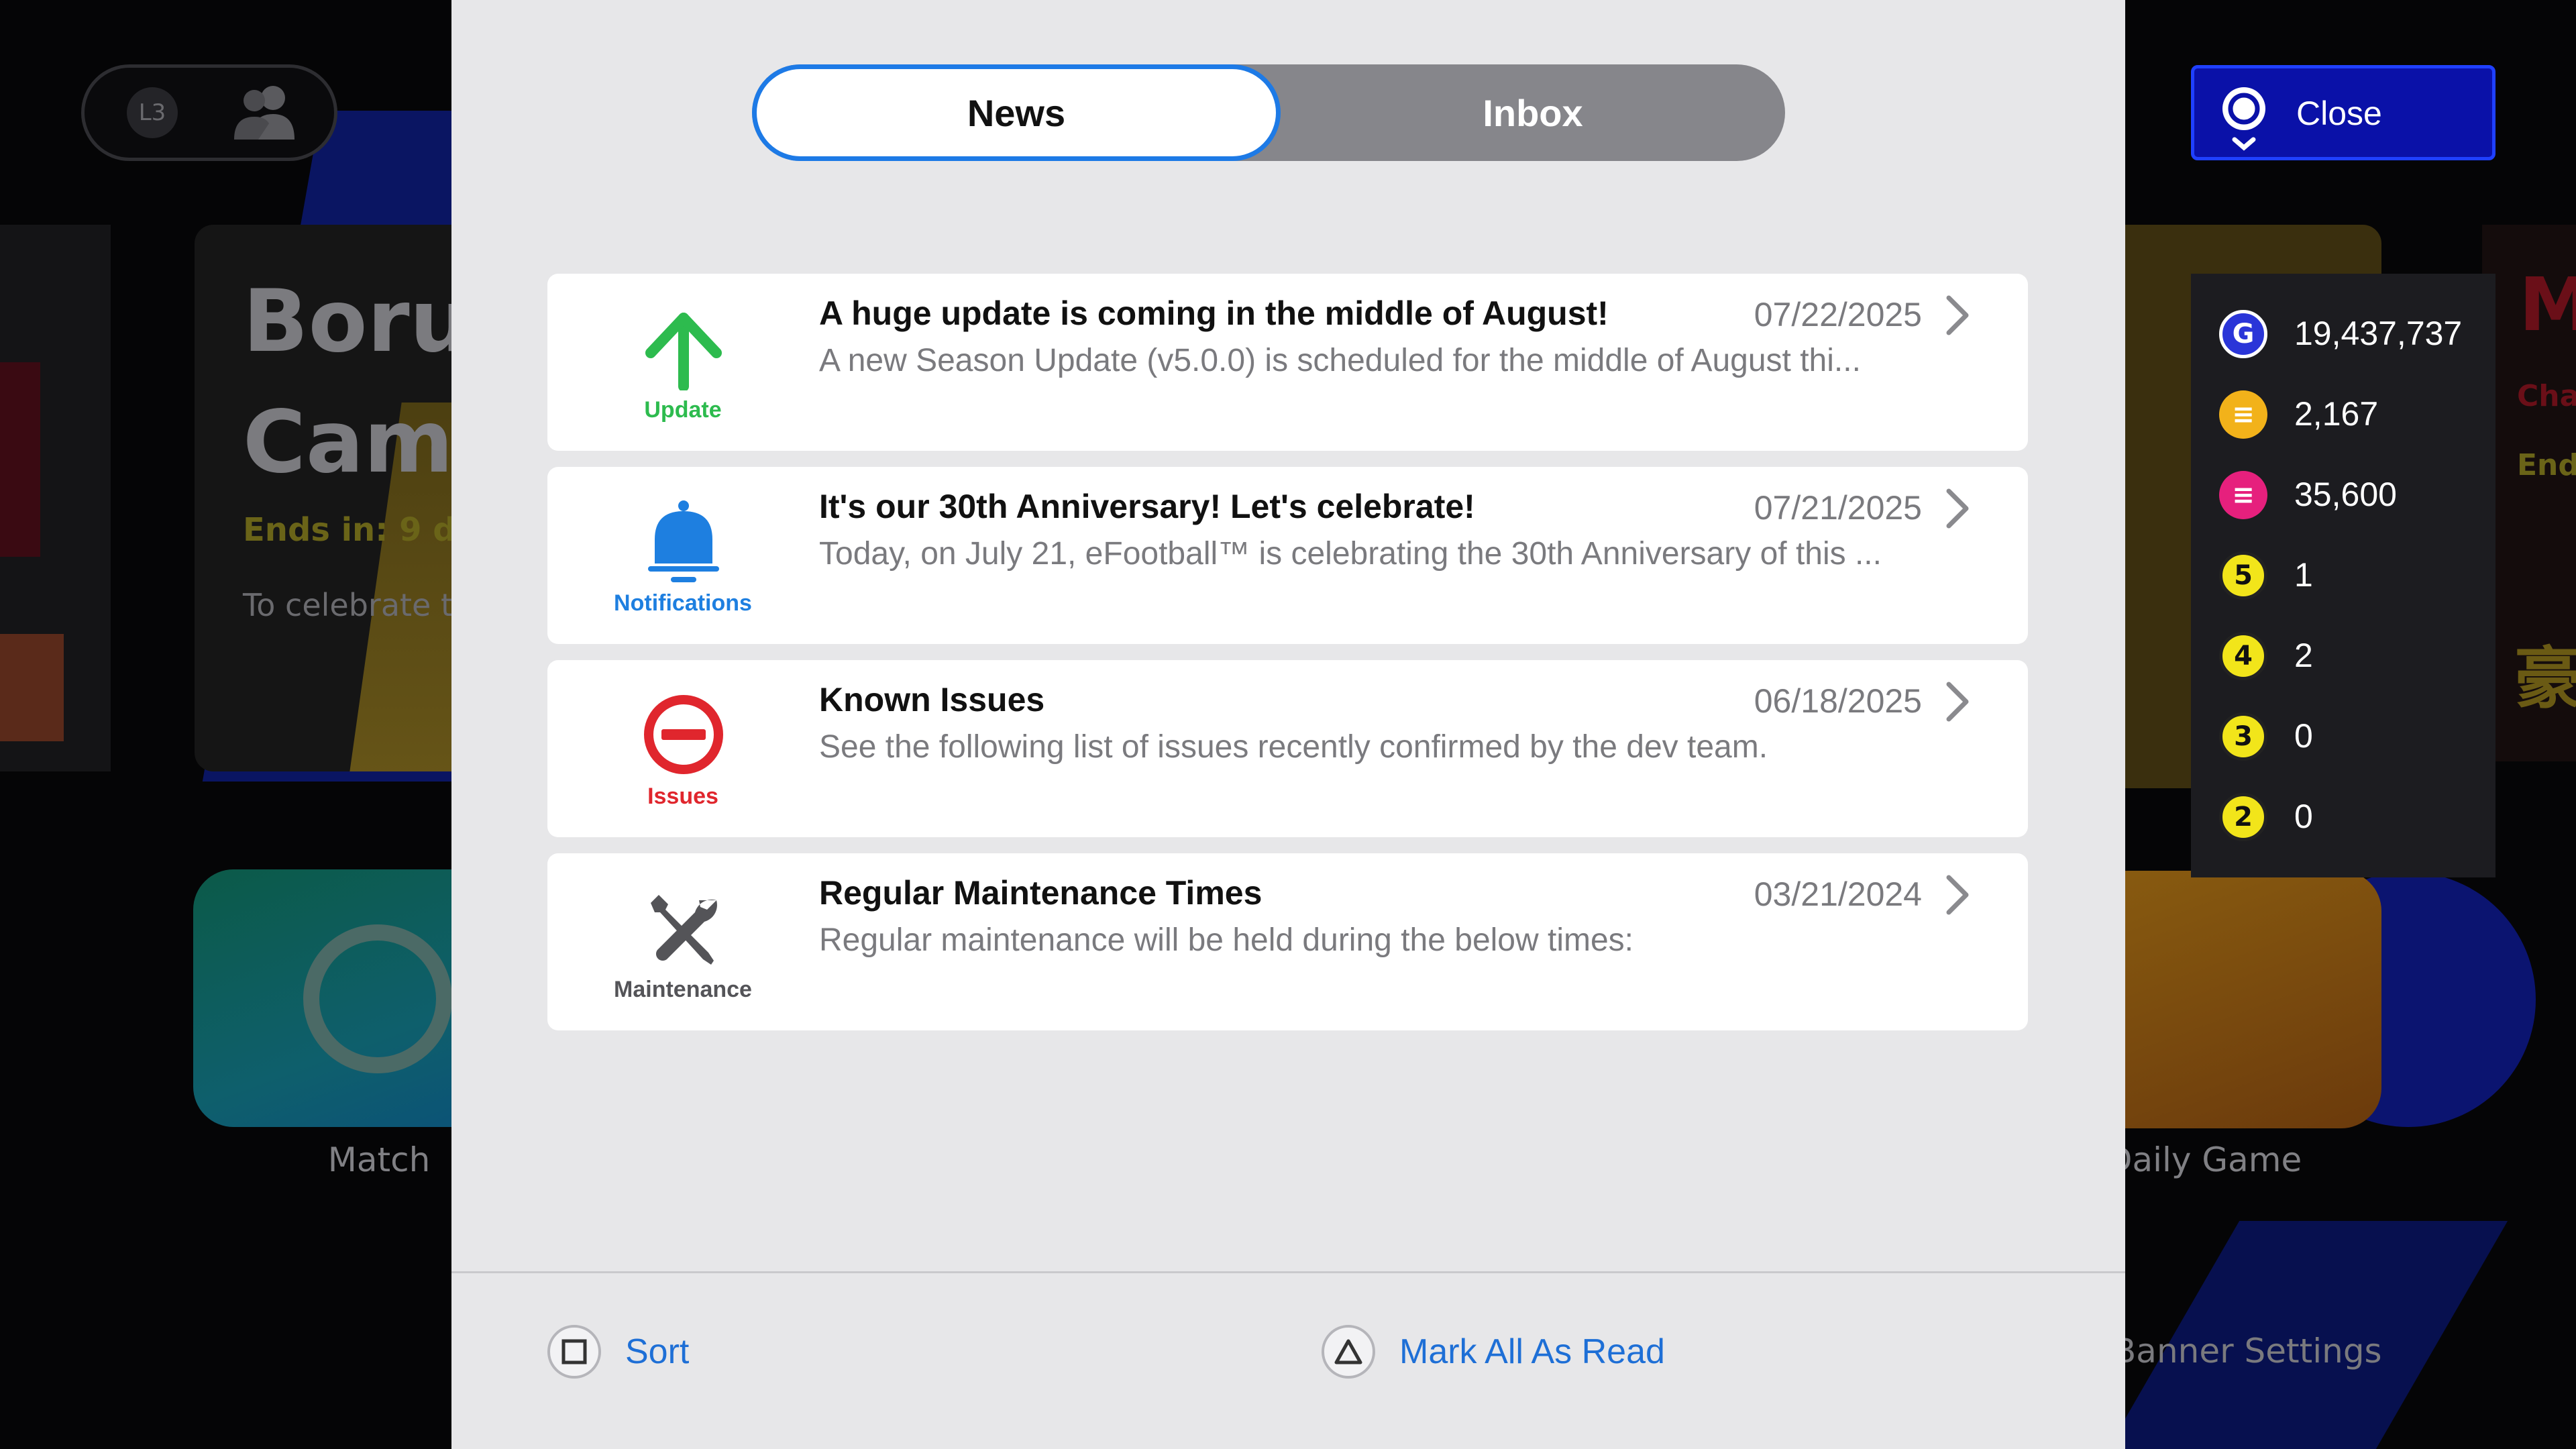 Image resolution: width=2576 pixels, height=1449 pixels. I want to click on friends-icon, so click(264, 113).